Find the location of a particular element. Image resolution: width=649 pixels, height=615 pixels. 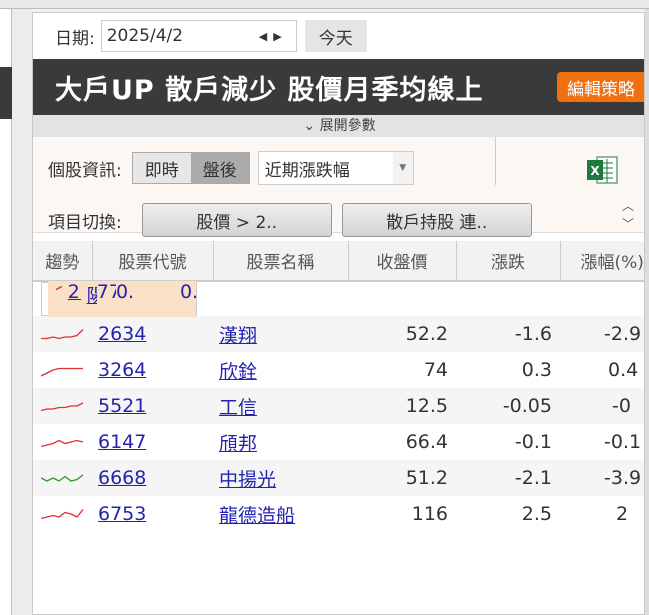

date-label: 日期: is located at coordinates (75, 38).